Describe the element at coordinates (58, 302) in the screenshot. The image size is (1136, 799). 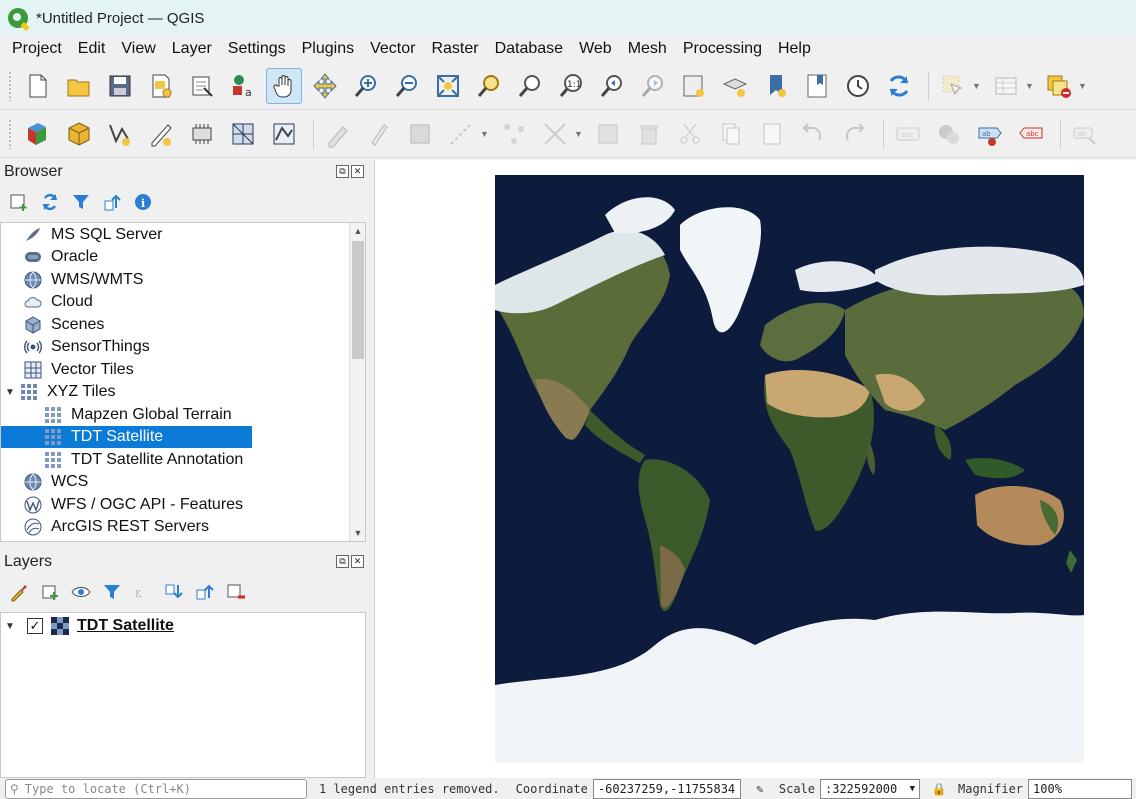
I see `browser-item-cloud: Cloud` at that location.